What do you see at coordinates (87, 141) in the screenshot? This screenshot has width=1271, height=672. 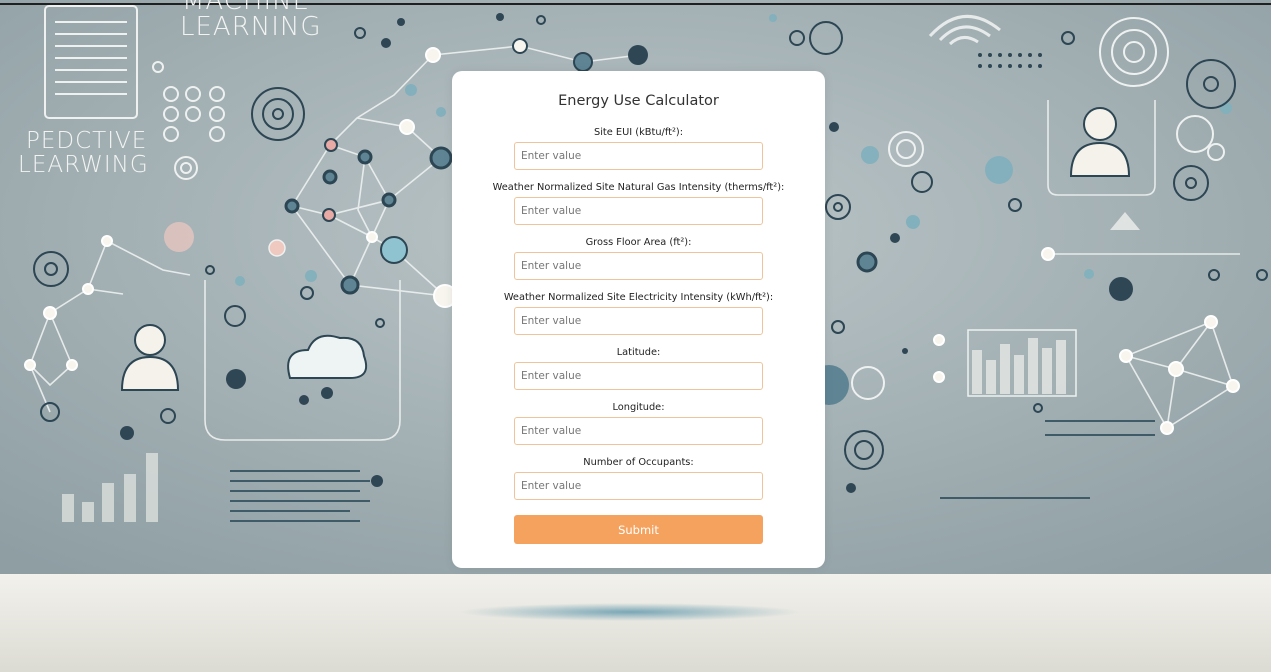 I see `background-side-line1: PEDCTIVE` at bounding box center [87, 141].